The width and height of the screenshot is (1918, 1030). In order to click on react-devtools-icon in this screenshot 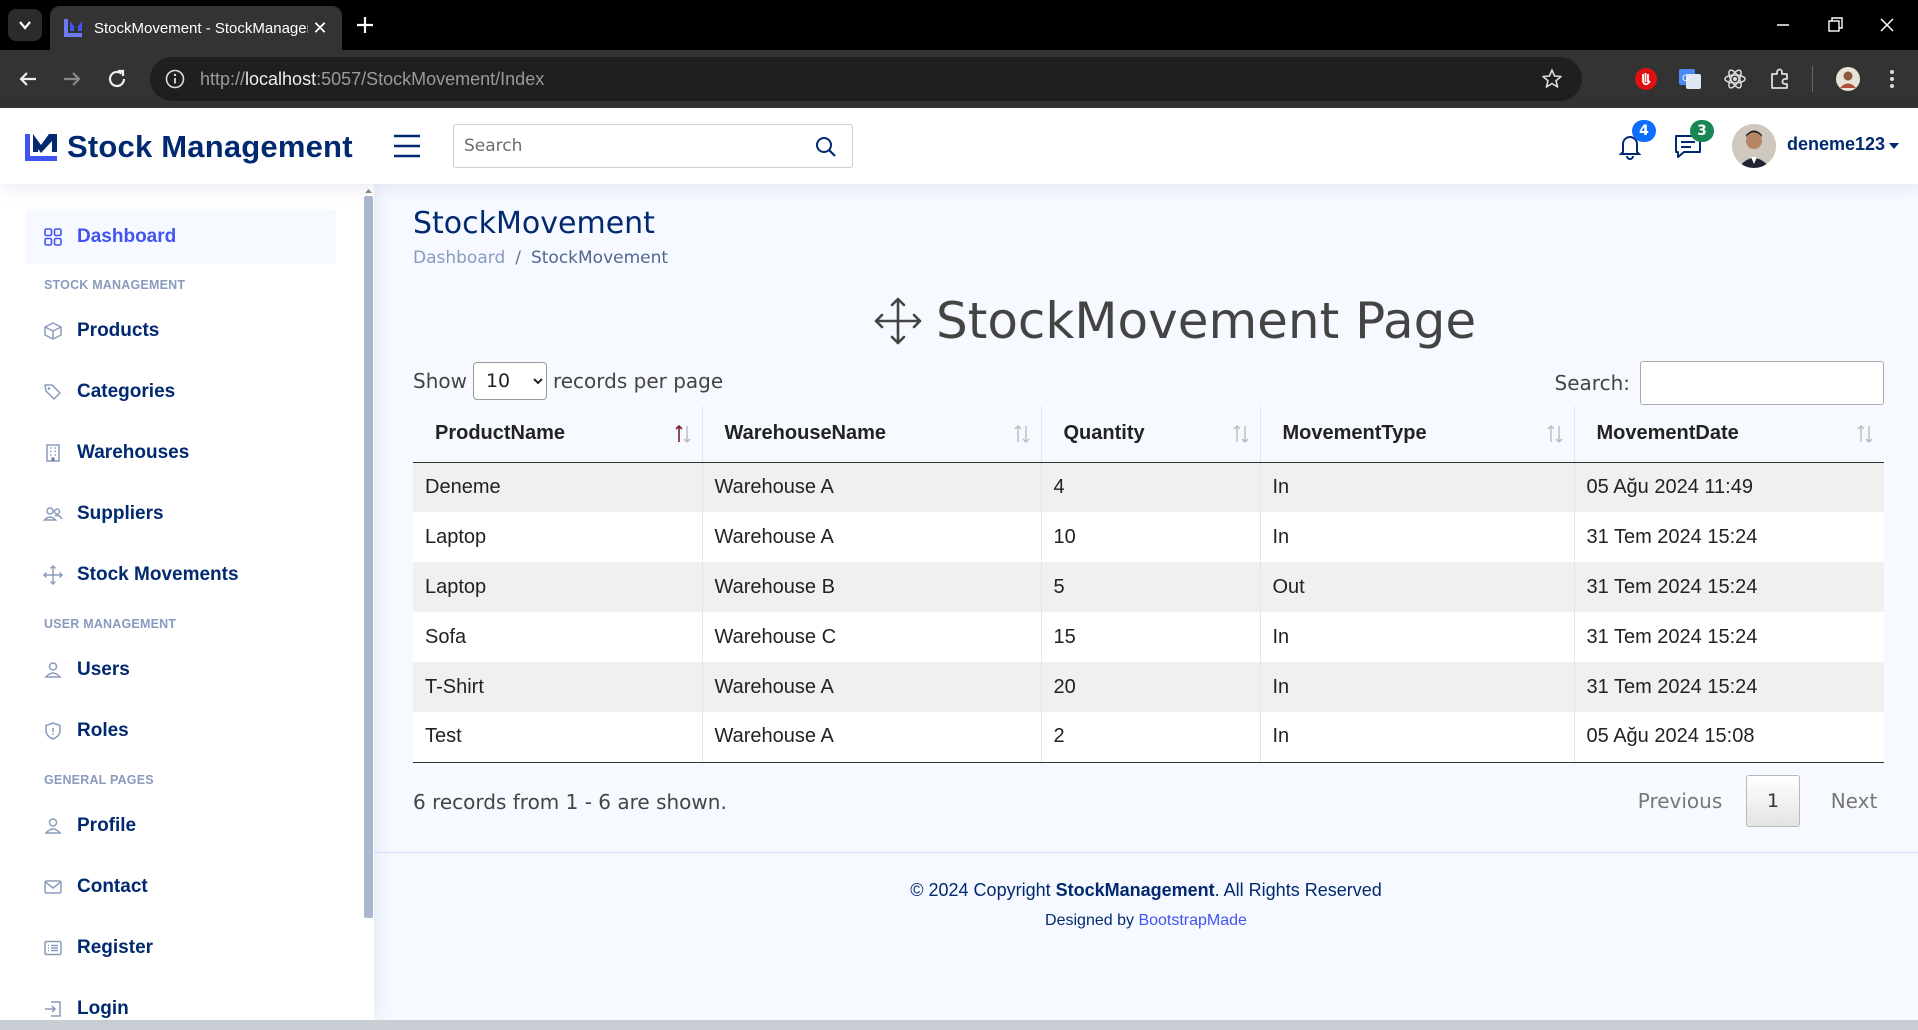, I will do `click(1735, 79)`.